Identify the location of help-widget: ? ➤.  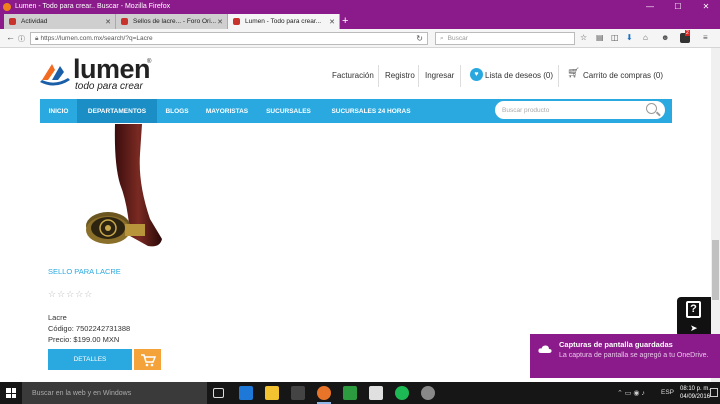
(694, 317).